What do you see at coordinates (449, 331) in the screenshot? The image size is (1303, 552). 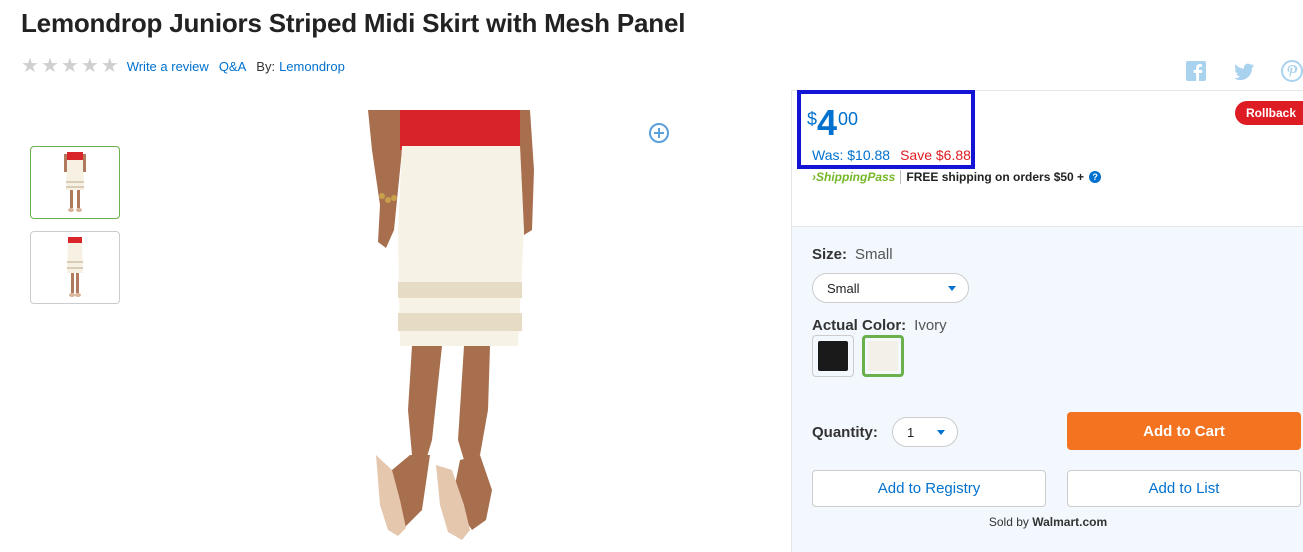 I see `main-product-image` at bounding box center [449, 331].